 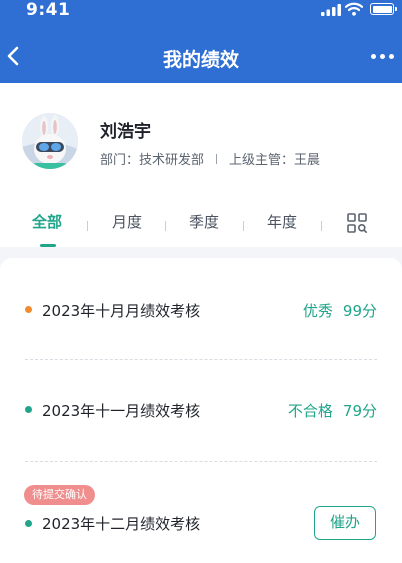 I want to click on record-result: 优秀 99分, so click(x=340, y=310).